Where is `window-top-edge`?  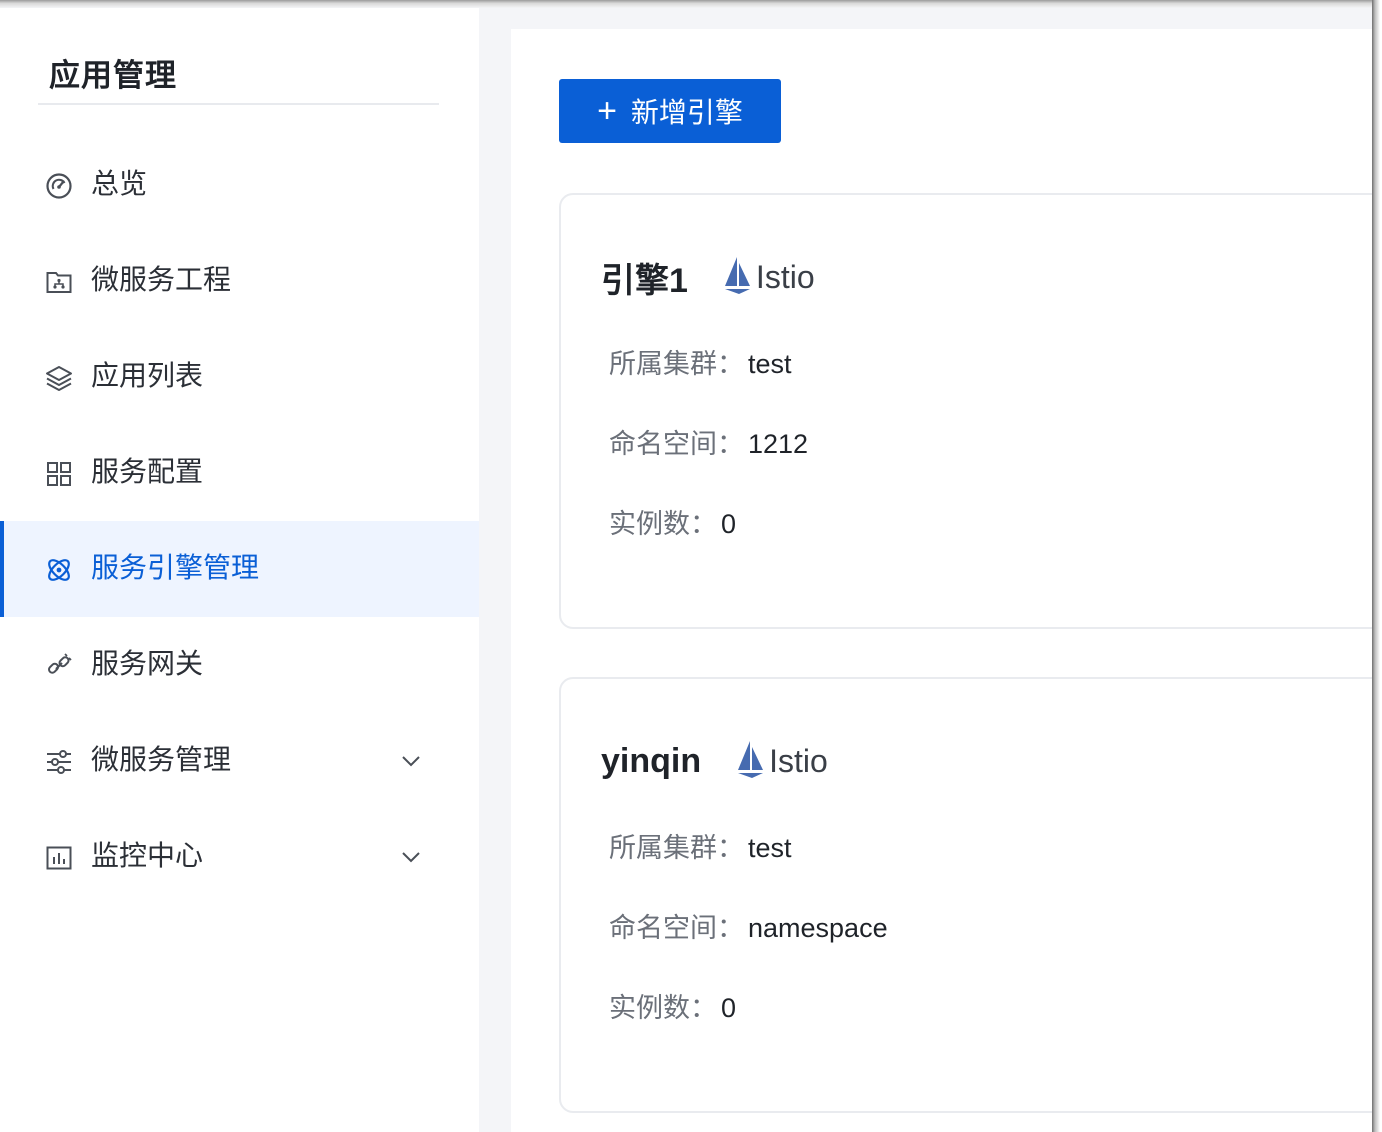
window-top-edge is located at coordinates (688, 4).